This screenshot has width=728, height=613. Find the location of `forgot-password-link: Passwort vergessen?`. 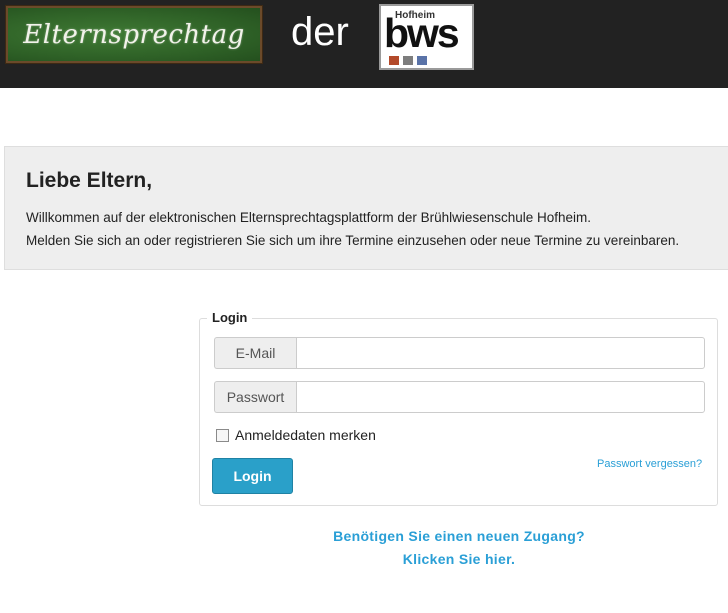

forgot-password-link: Passwort vergessen? is located at coordinates (649, 464).